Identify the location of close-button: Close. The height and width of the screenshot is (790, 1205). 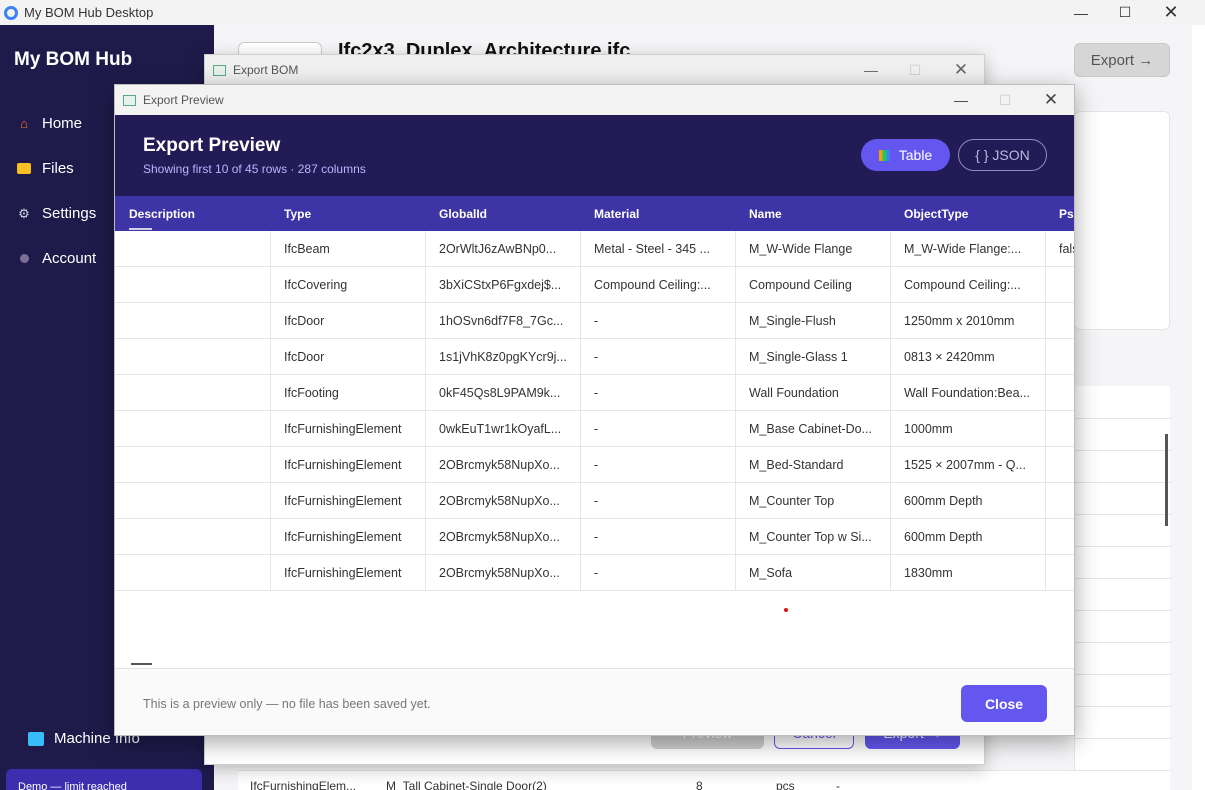
(1004, 703).